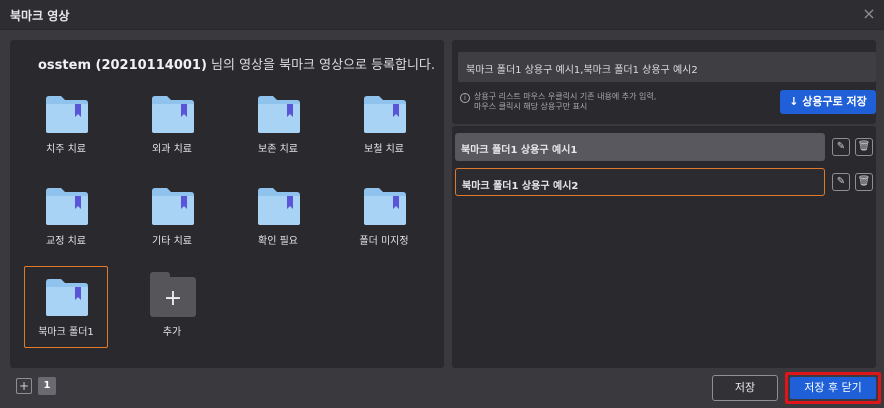  I want to click on folder-tile: 외과 치료, so click(172, 124).